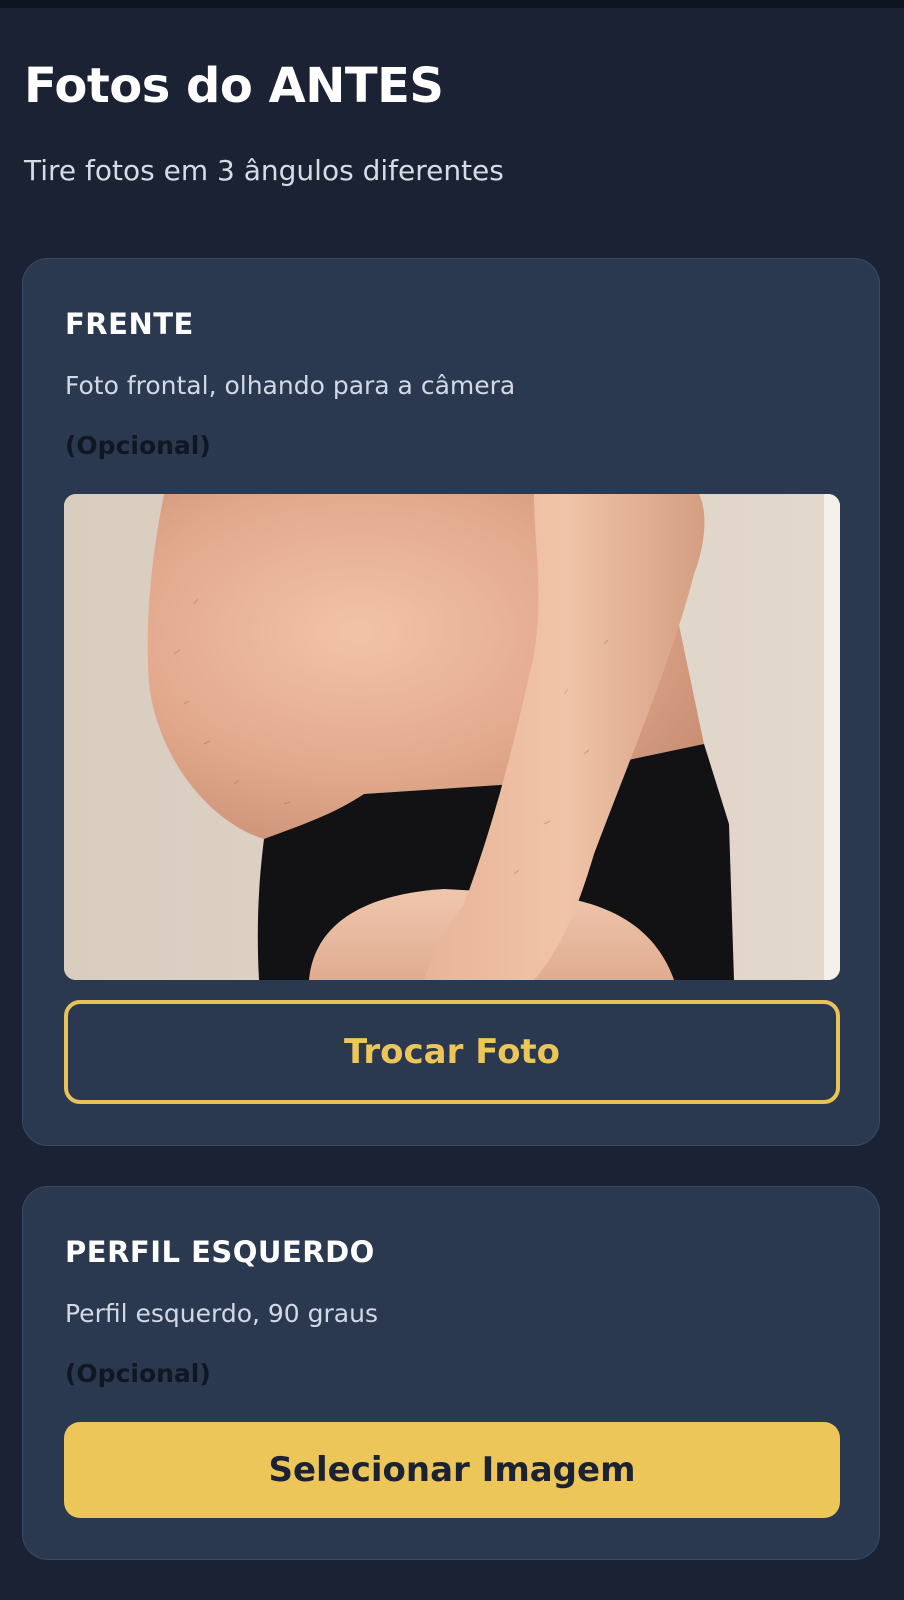 This screenshot has width=904, height=1600. Describe the element at coordinates (452, 1470) in the screenshot. I see `select-image-button: Selecionar Imagem` at that location.